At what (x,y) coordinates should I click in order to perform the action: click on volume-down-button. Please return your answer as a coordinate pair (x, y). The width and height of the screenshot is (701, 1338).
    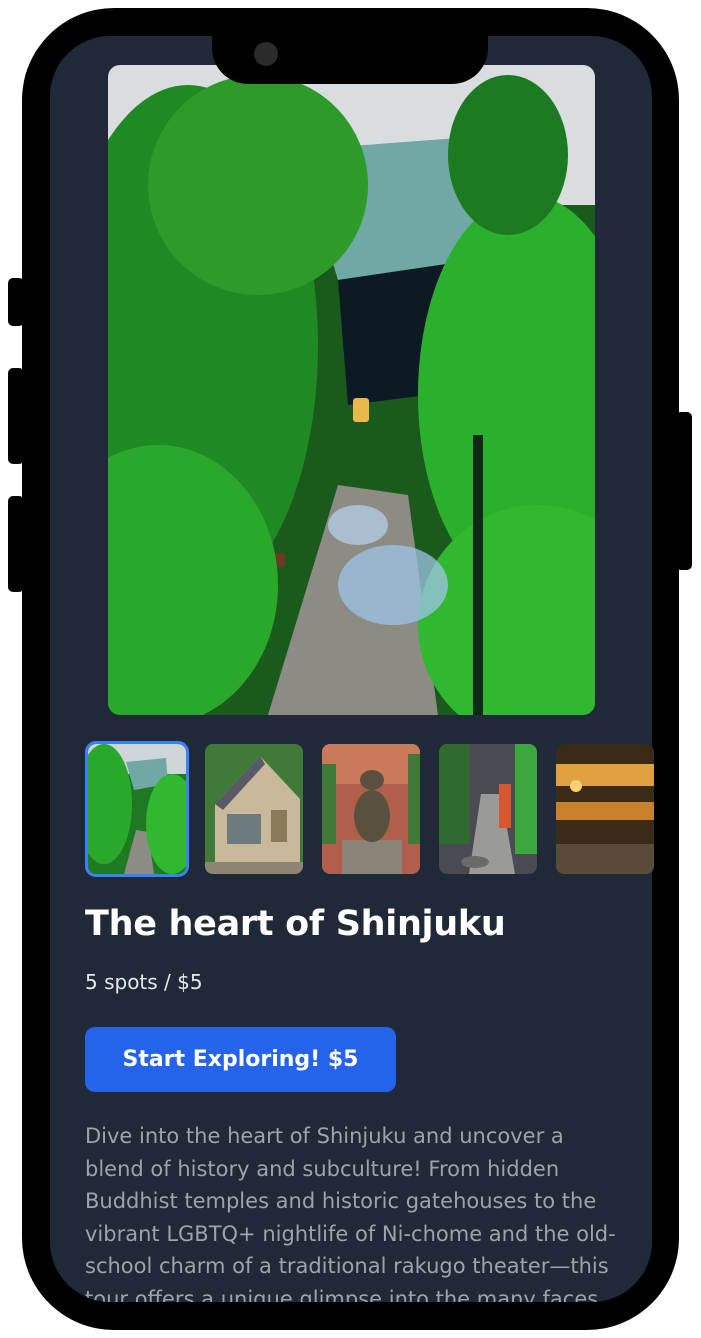
    Looking at the image, I should click on (16, 544).